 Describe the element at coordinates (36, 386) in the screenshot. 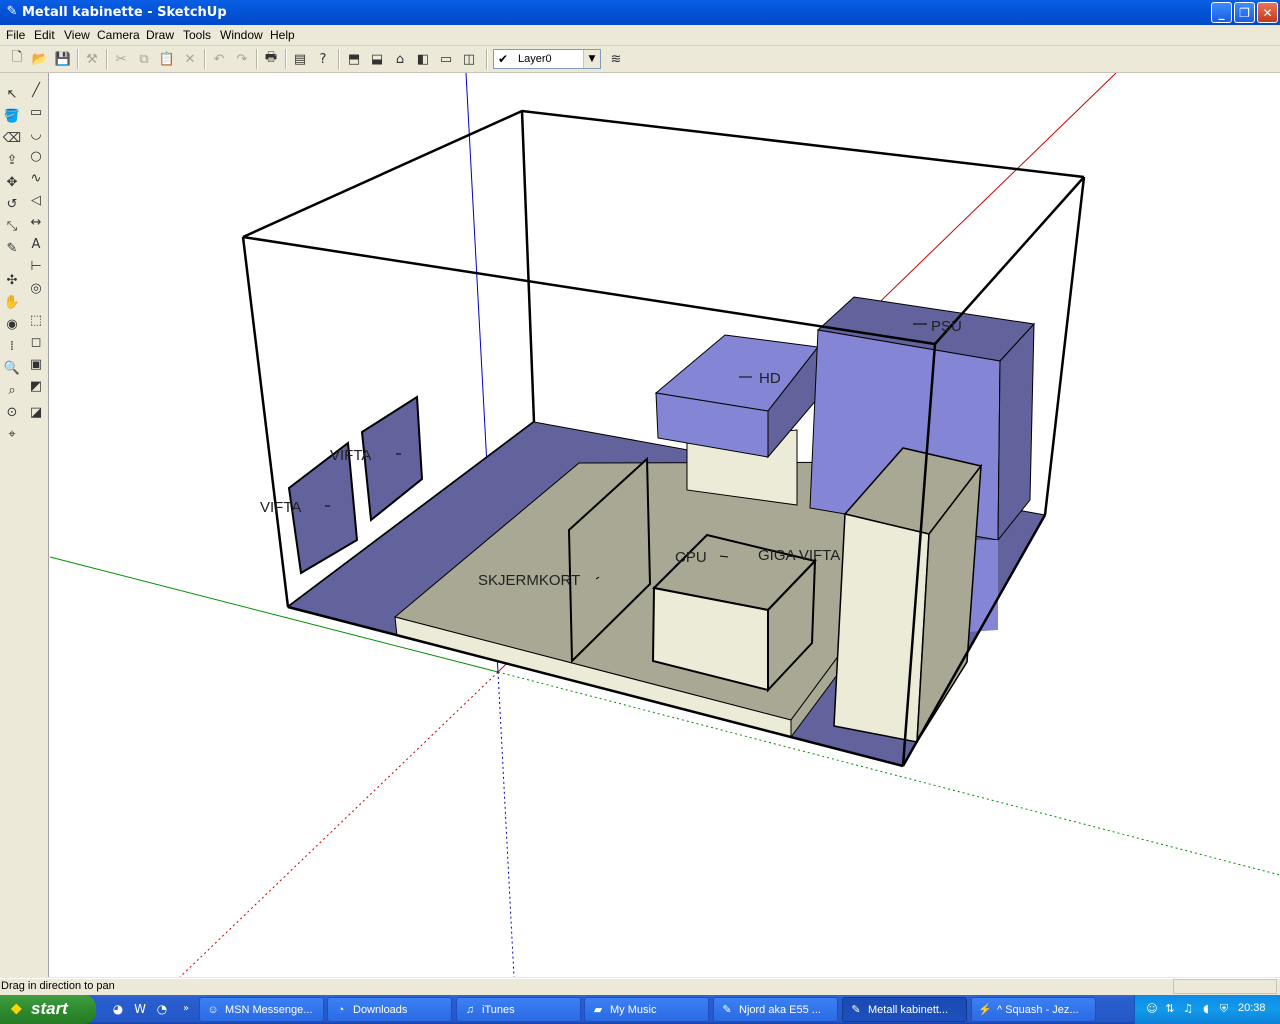

I see `shaded-view-icon: ◩` at that location.